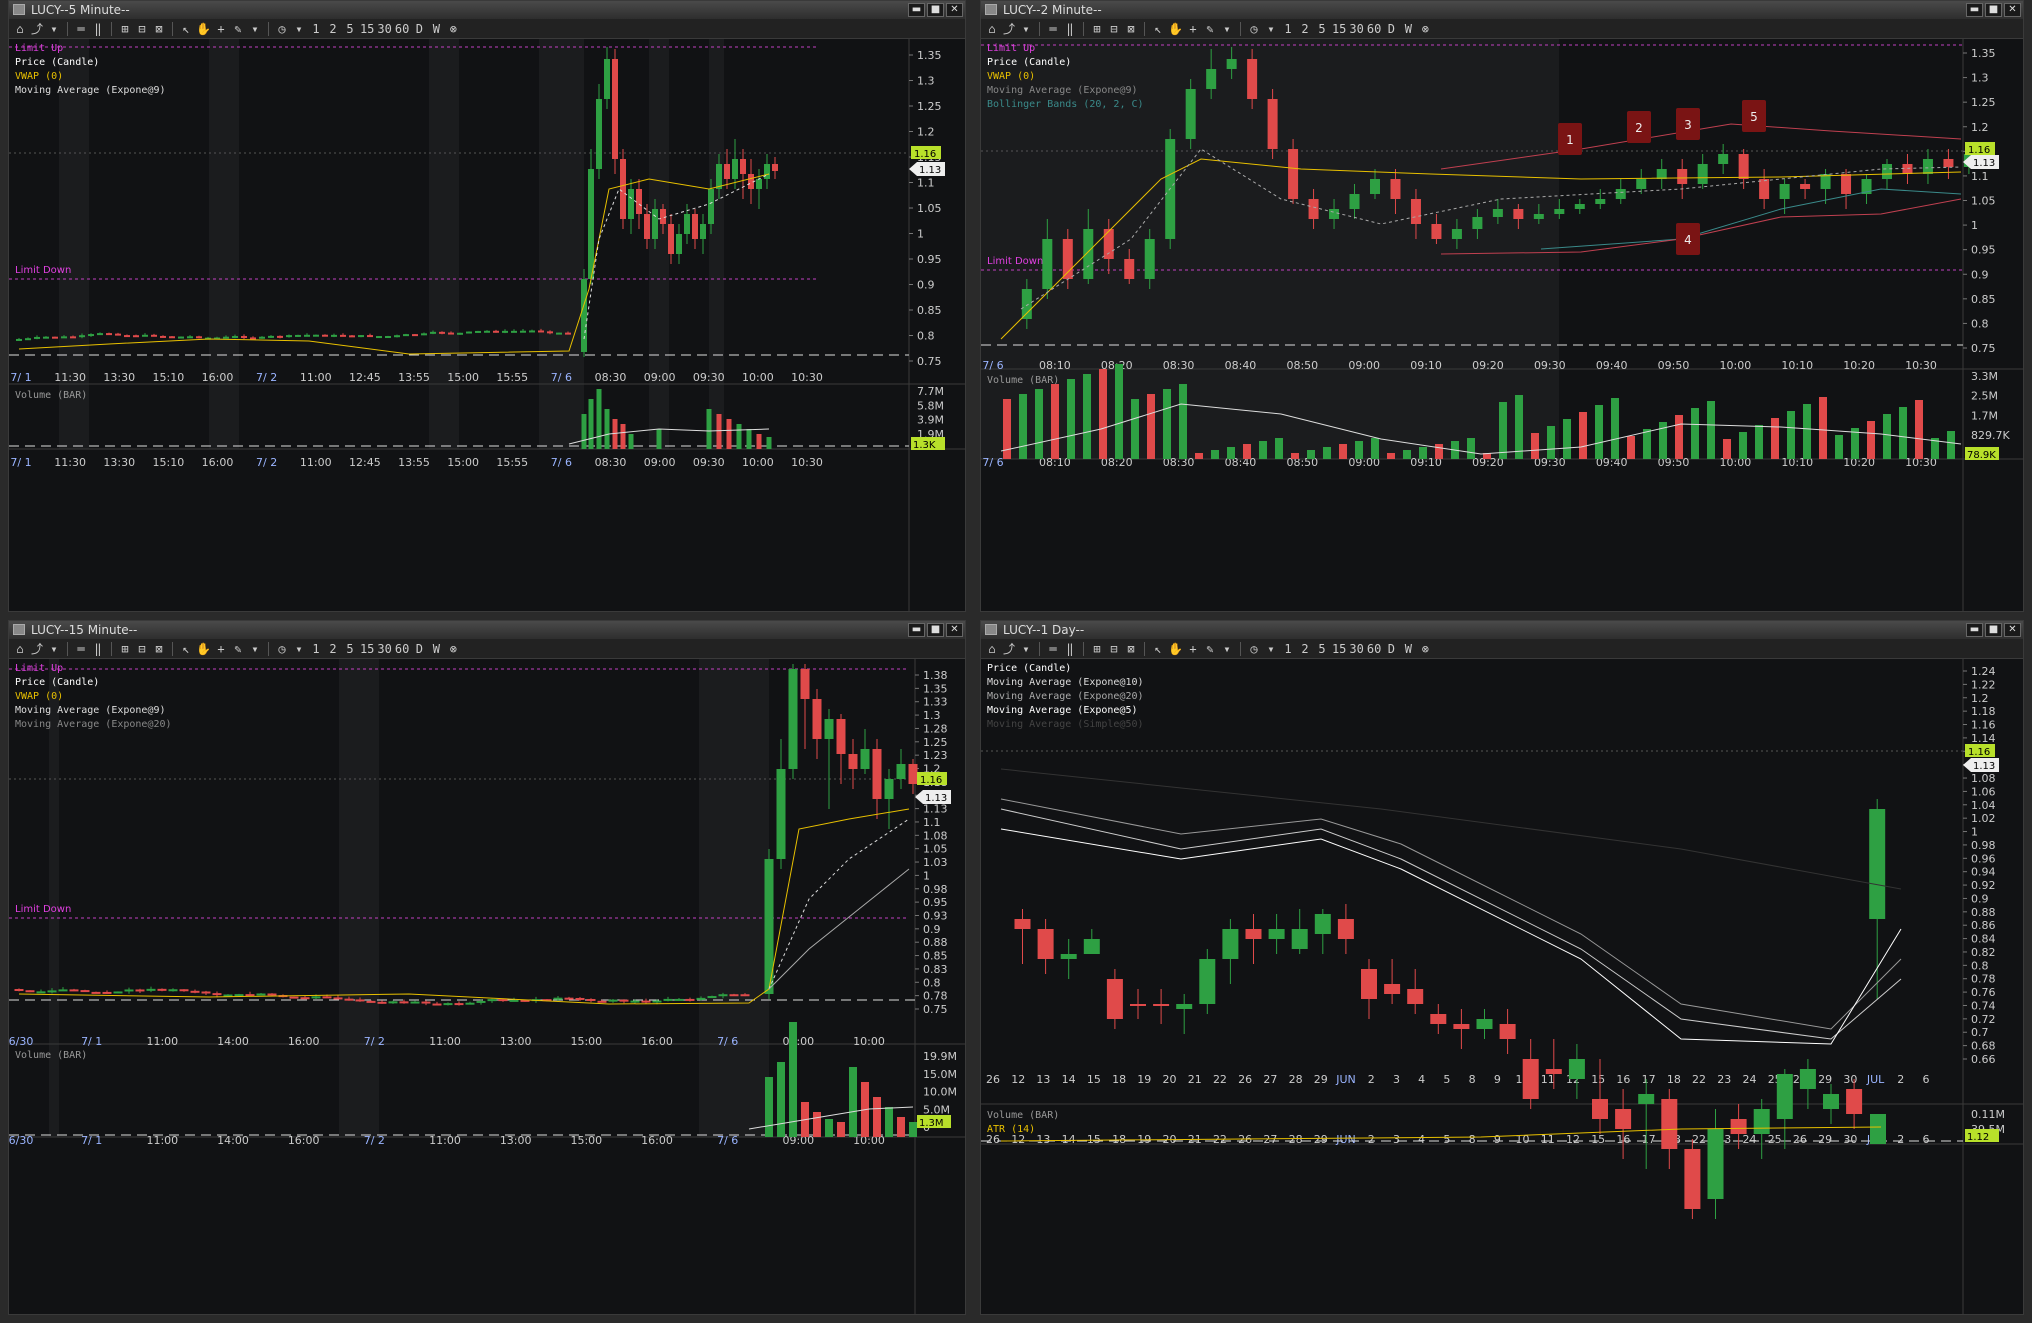 The height and width of the screenshot is (1323, 2032). I want to click on window-titlebar: LUCY--5 Minute-- ▬ ■ ✕, so click(487, 10).